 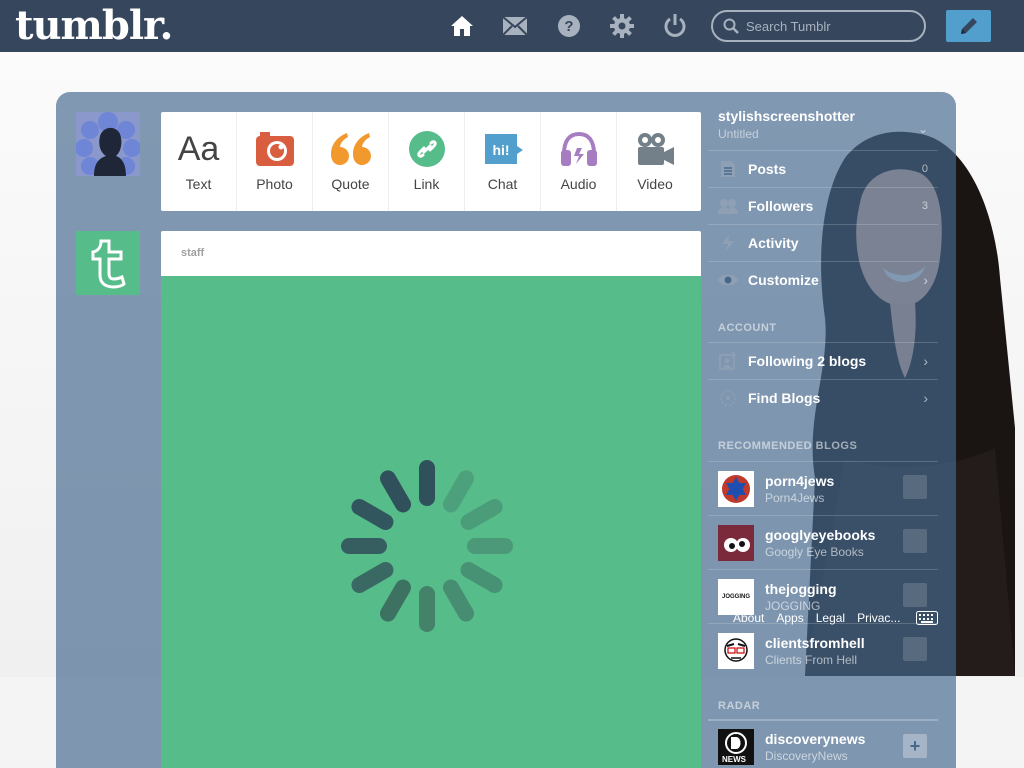 I want to click on radar-heading: RADAR, so click(x=739, y=706).